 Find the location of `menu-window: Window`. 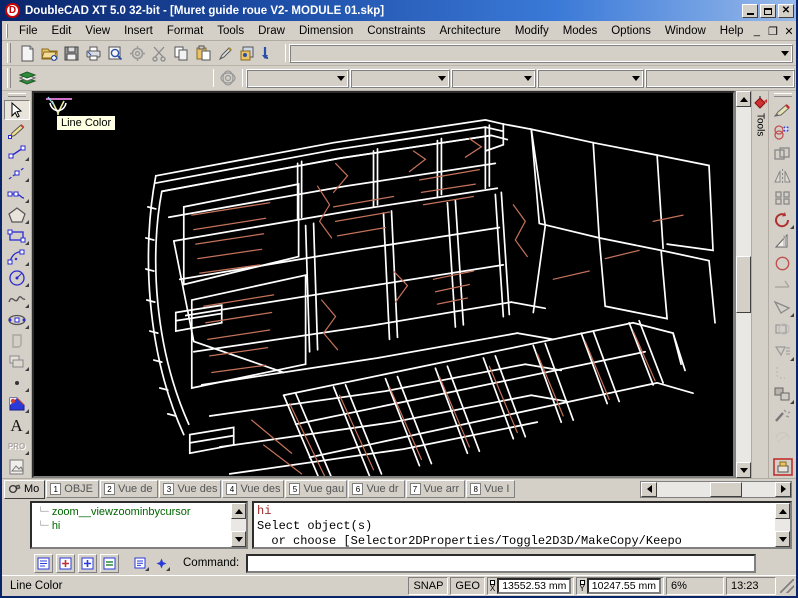

menu-window: Window is located at coordinates (685, 31).